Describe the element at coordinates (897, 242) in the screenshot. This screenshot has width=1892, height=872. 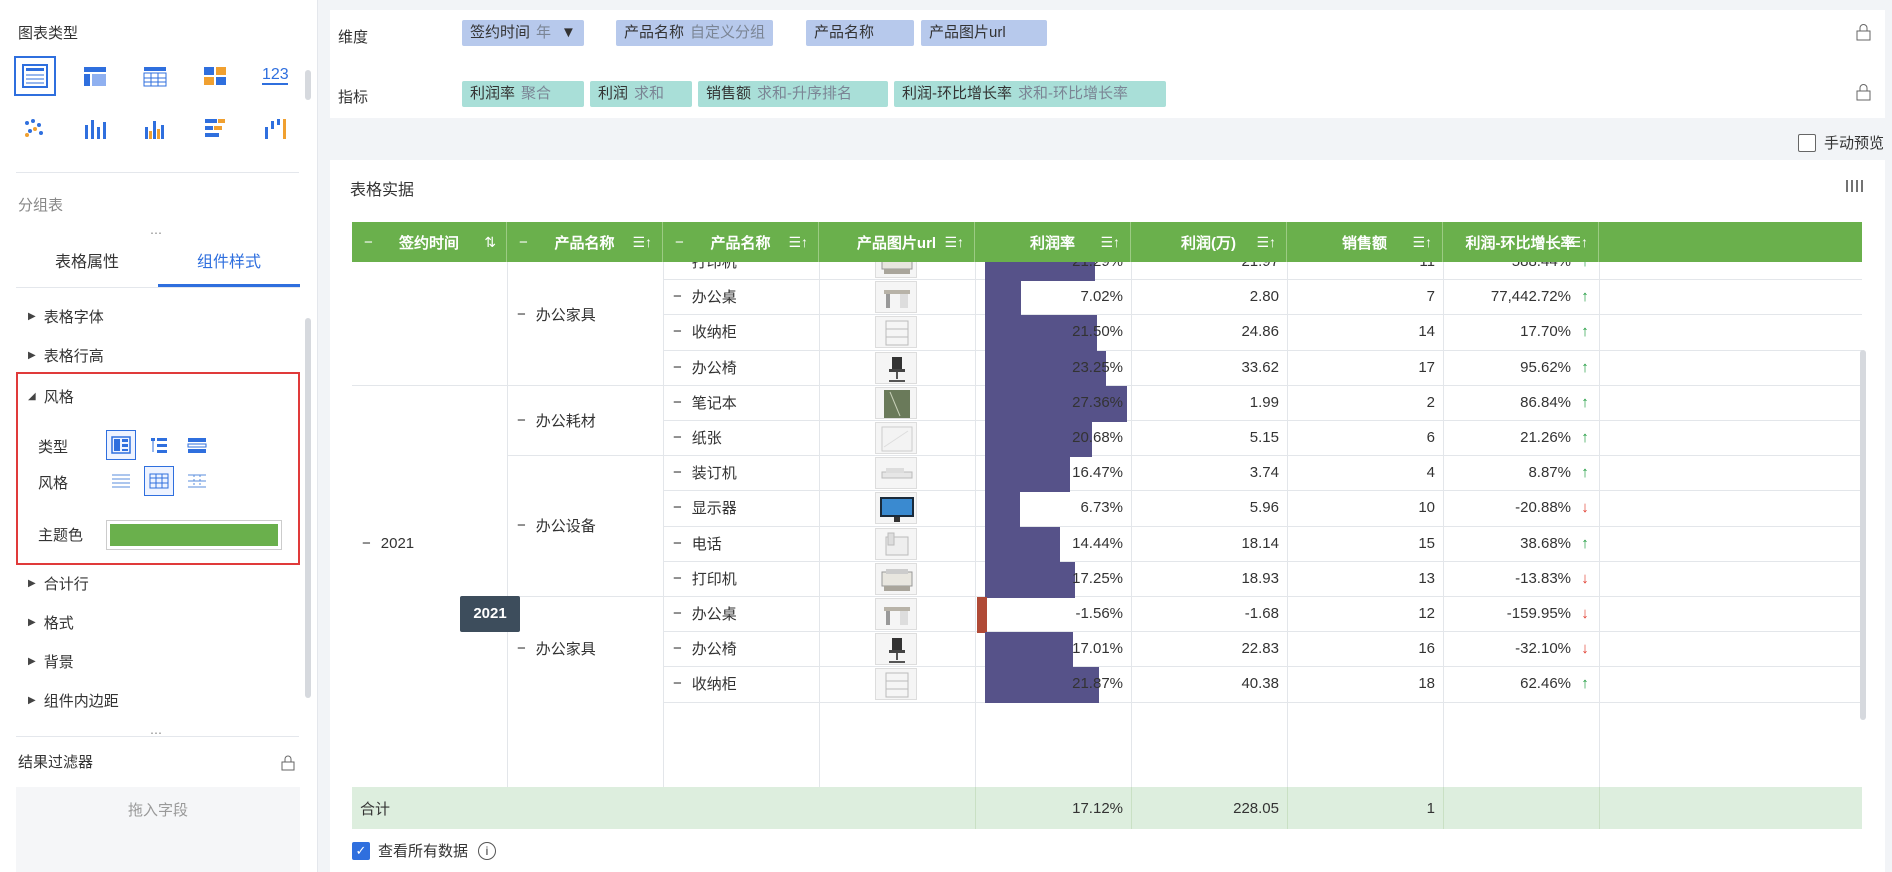
I see `column-header: 产品图片url ☰↑` at that location.